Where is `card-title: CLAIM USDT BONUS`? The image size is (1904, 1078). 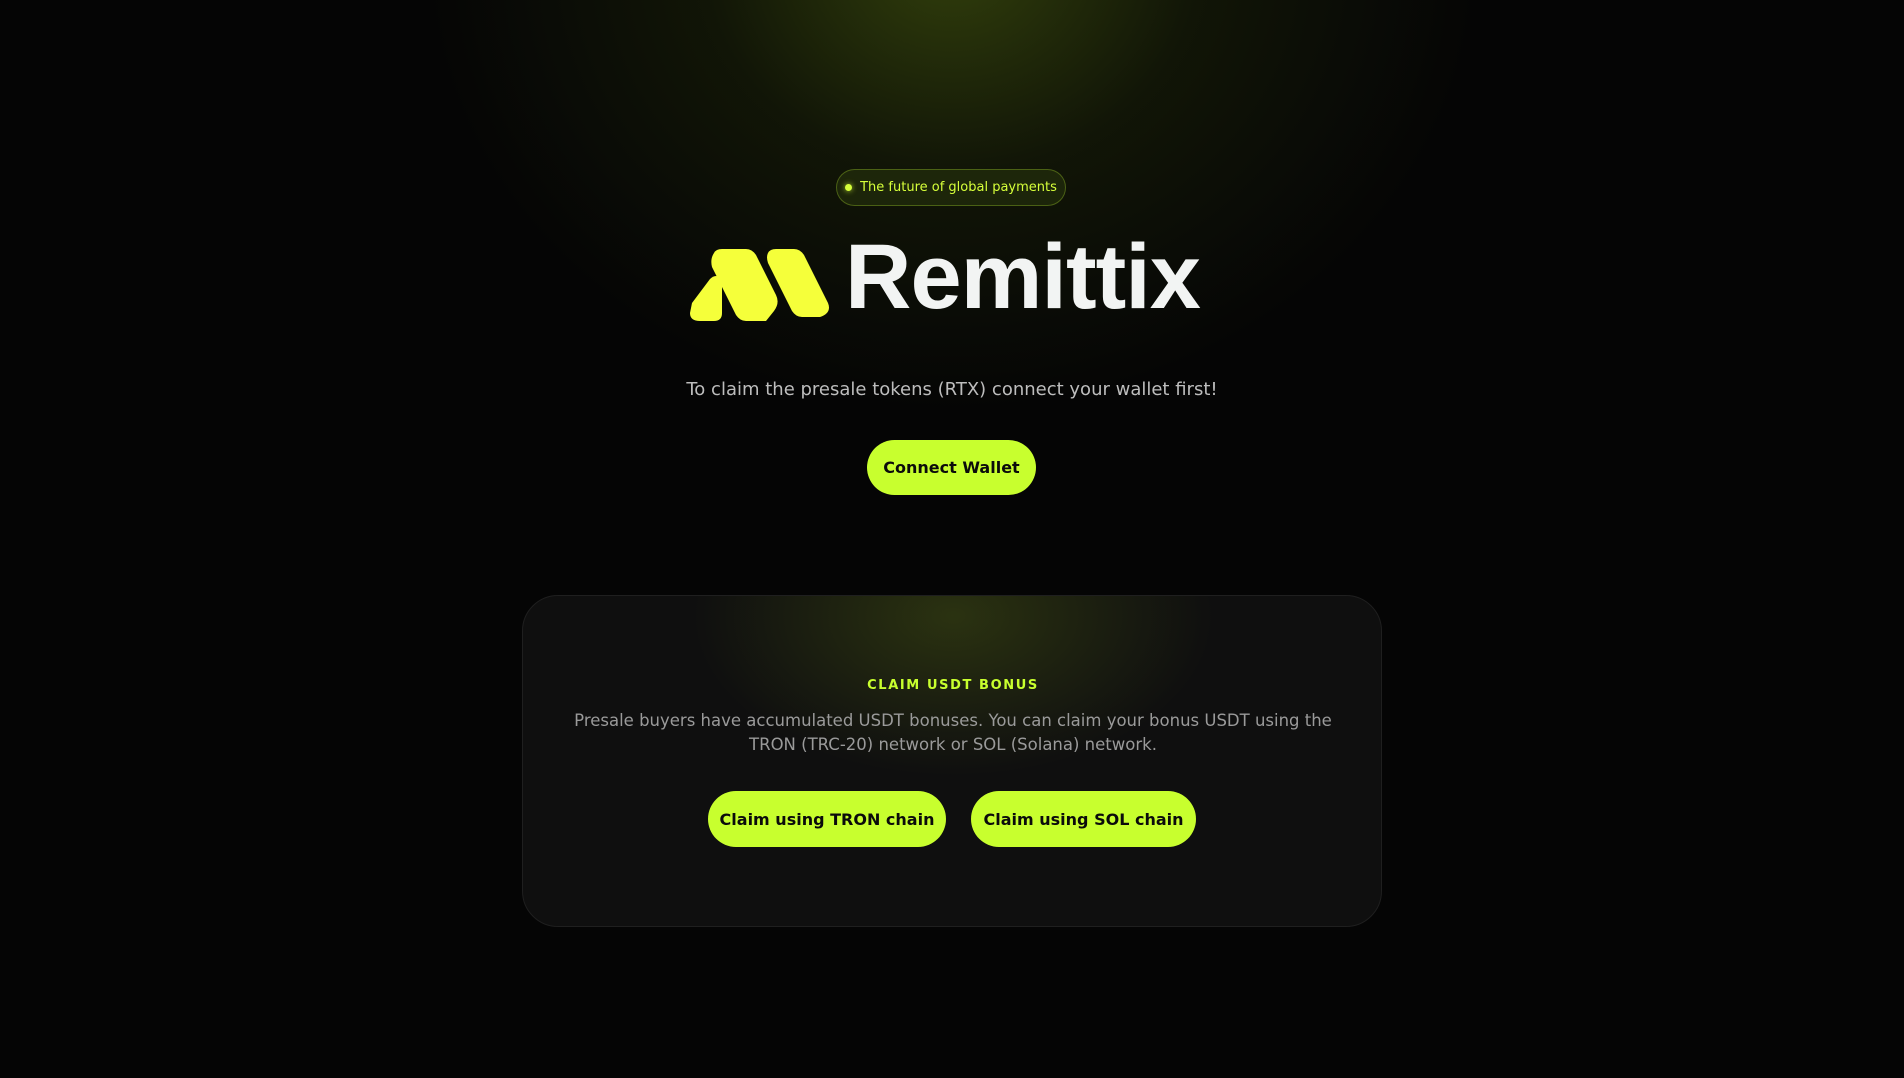
card-title: CLAIM USDT BONUS is located at coordinates (953, 685).